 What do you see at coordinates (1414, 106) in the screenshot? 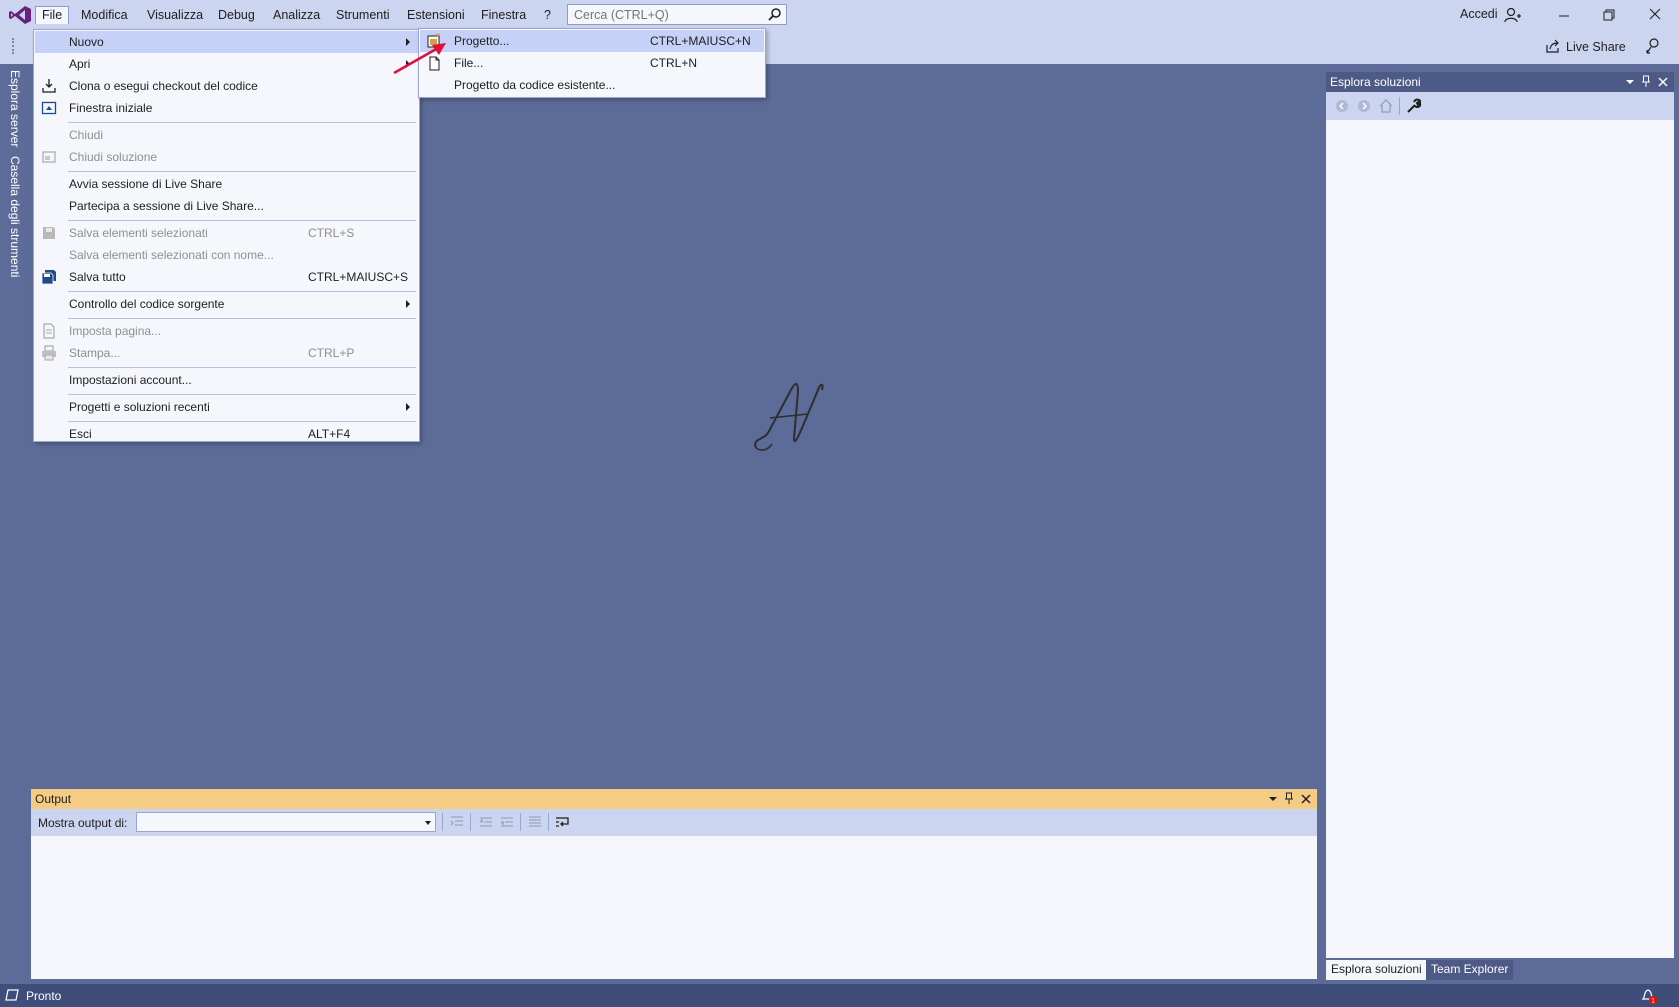
I see `properties-wrench-icon` at bounding box center [1414, 106].